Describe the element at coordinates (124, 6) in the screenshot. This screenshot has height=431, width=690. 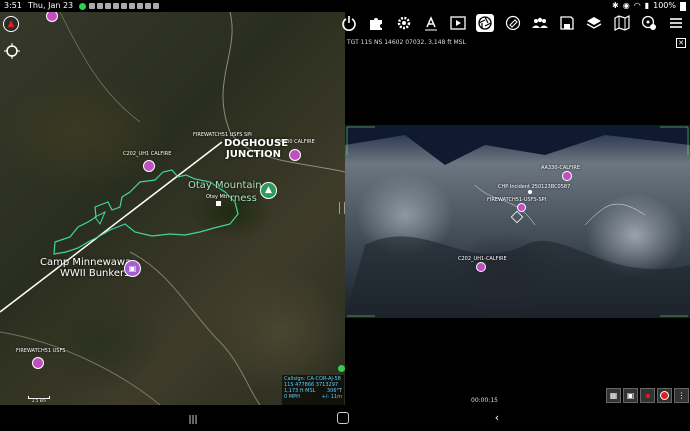
I see `app-notification-icons` at that location.